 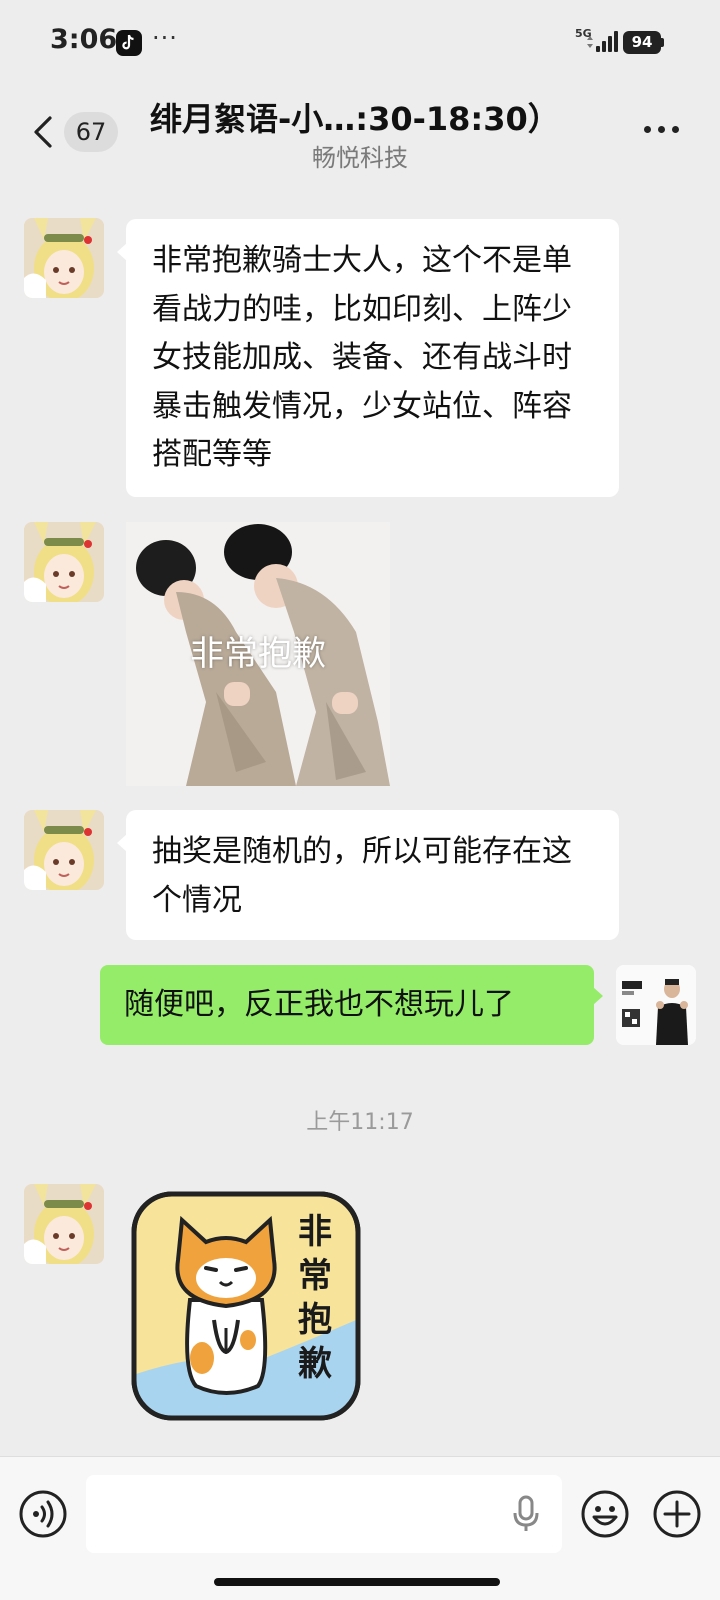 I want to click on chat-subtitle: 畅悦科技, so click(x=360, y=158).